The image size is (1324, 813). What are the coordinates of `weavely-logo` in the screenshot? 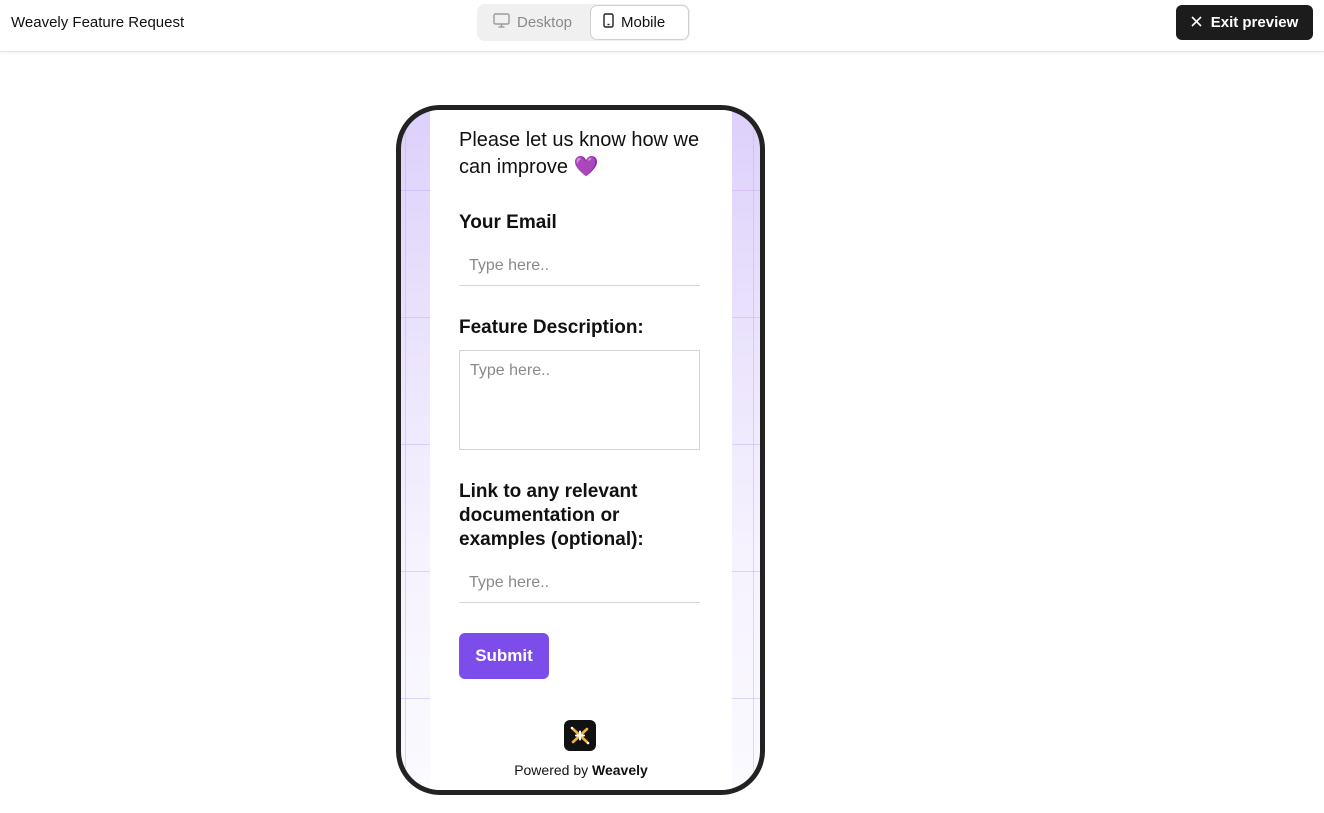 It's located at (580, 735).